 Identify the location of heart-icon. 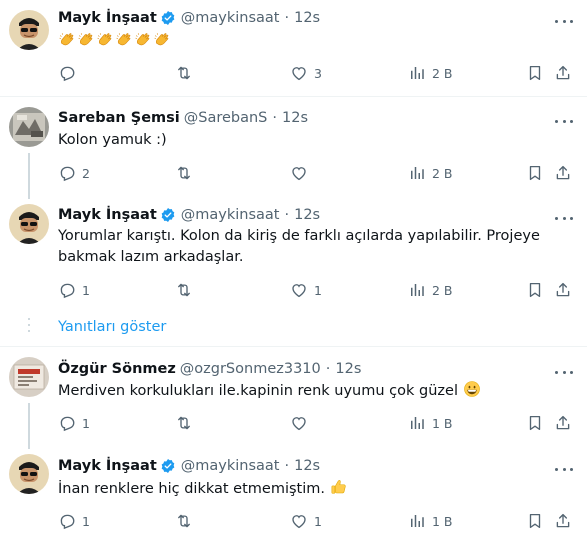
(299, 521).